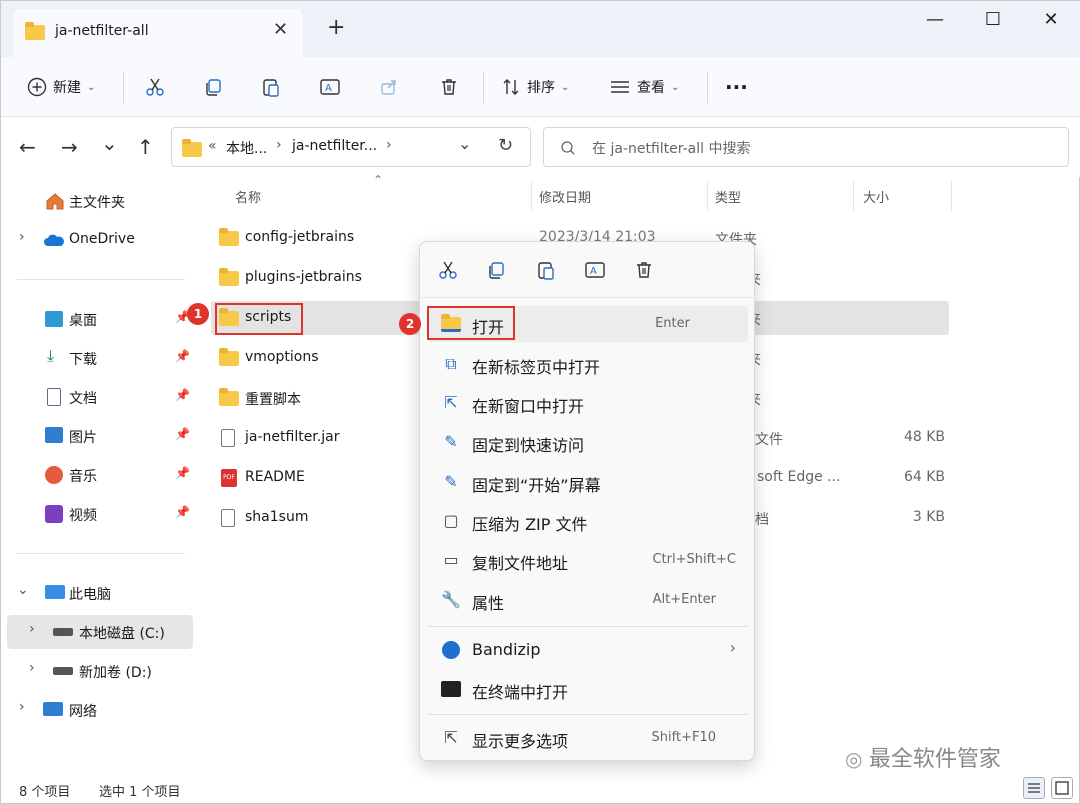  Describe the element at coordinates (83, 399) in the screenshot. I see `sidebar-item-label: 文档` at that location.